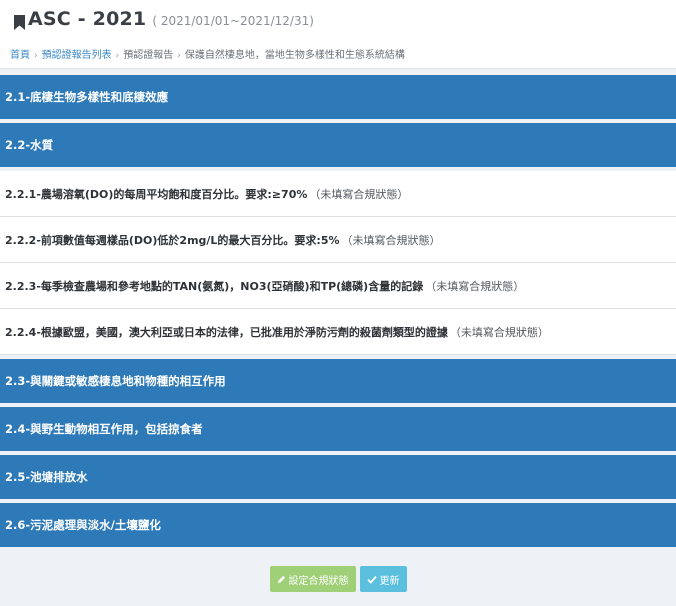 The height and width of the screenshot is (606, 676). I want to click on section-label: 2.3-與關鍵或敏感棲息地和物種的相互作用, so click(115, 381).